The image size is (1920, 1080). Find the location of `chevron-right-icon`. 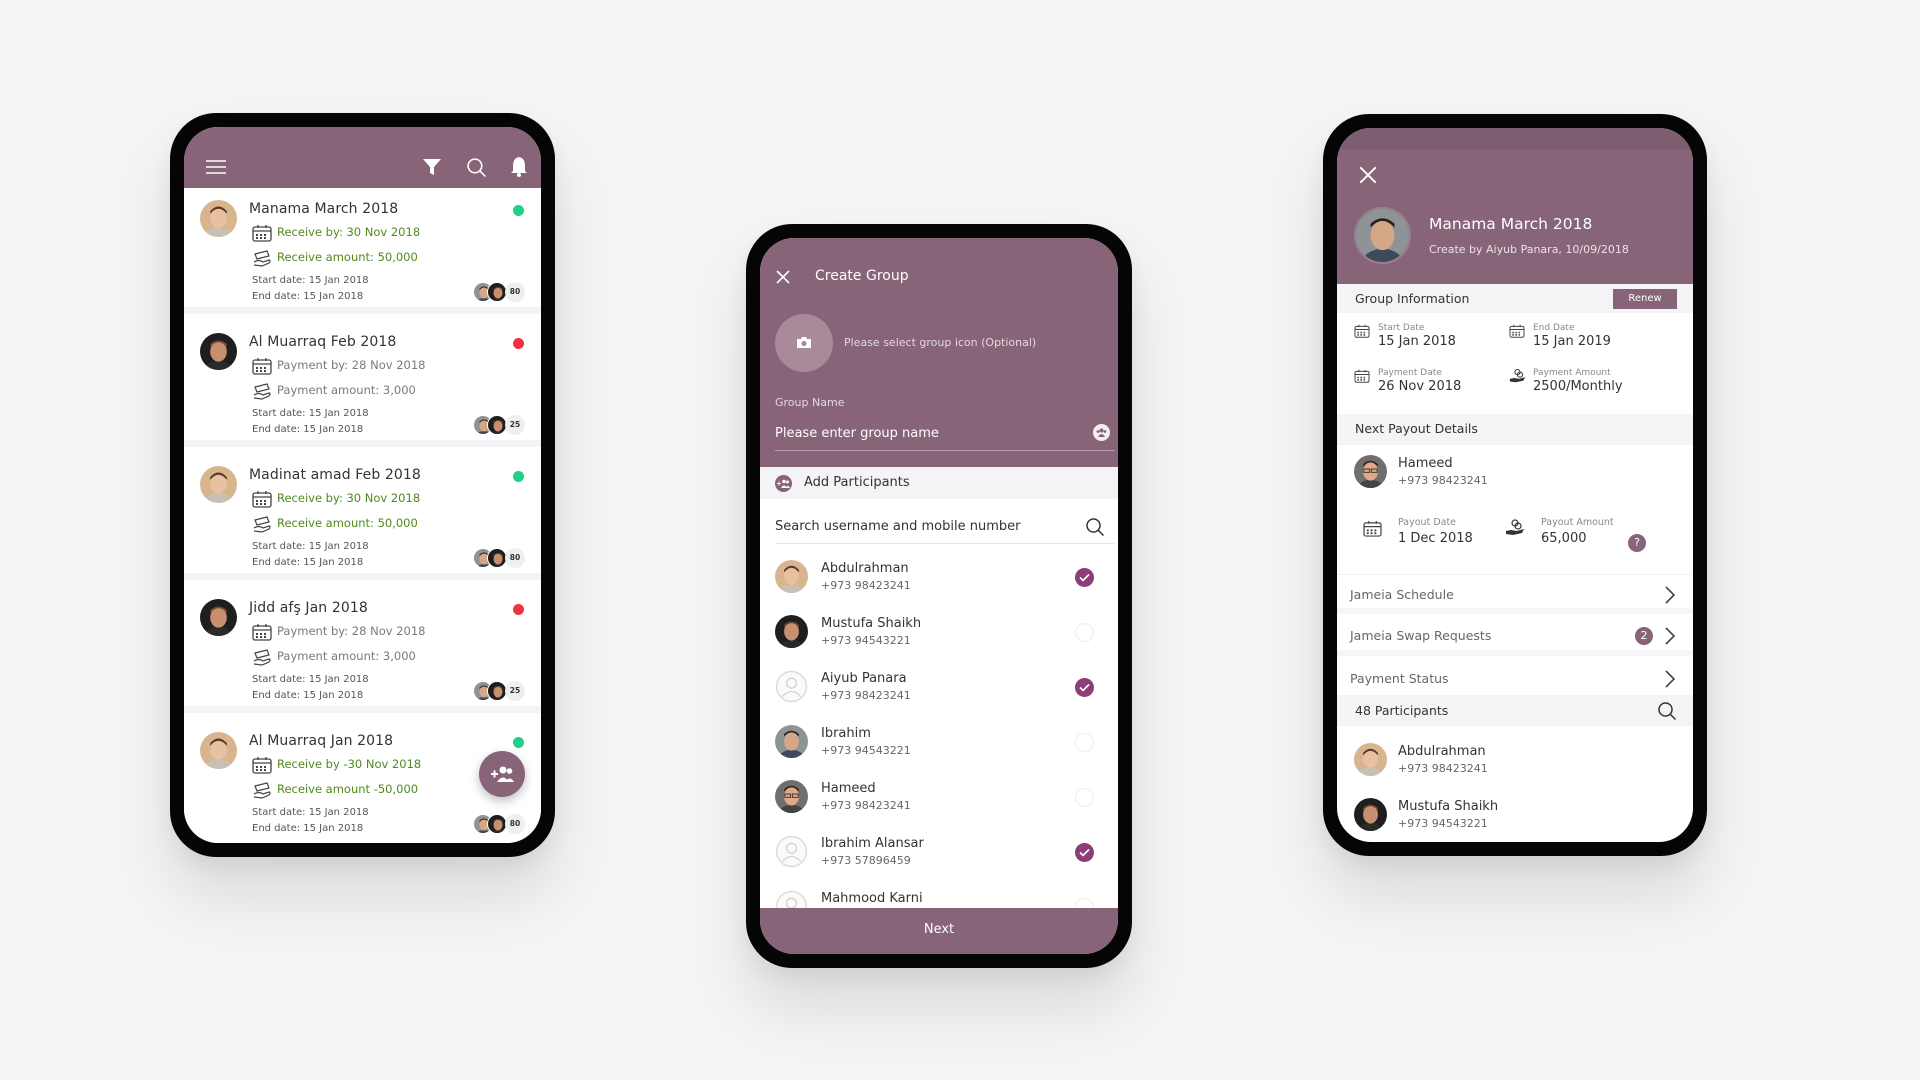

chevron-right-icon is located at coordinates (1670, 636).